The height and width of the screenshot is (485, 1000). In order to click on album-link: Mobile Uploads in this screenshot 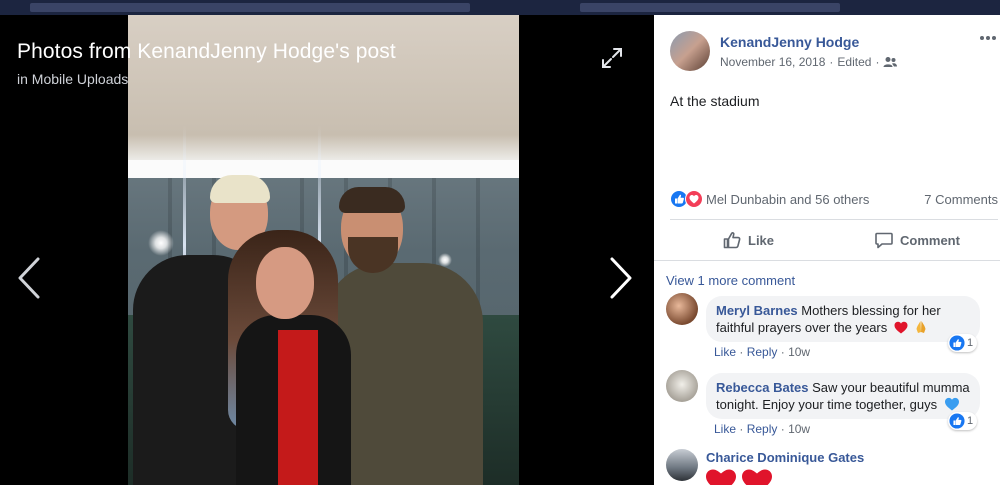, I will do `click(80, 79)`.